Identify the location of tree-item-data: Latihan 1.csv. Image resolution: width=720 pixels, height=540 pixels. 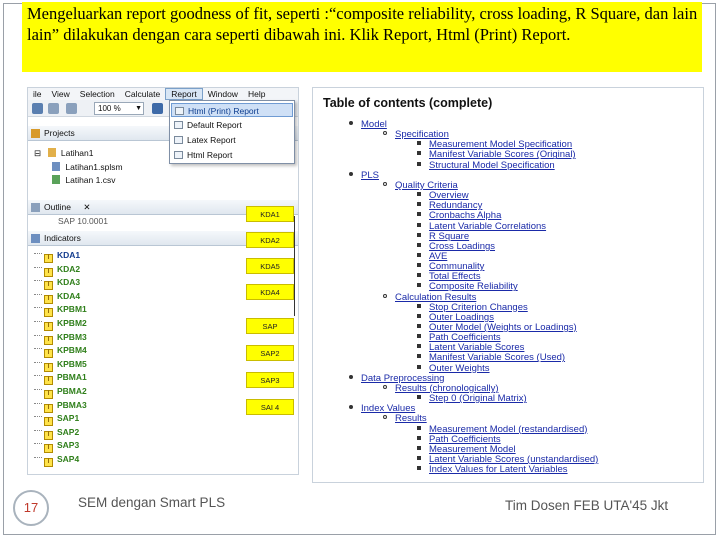
(83, 180).